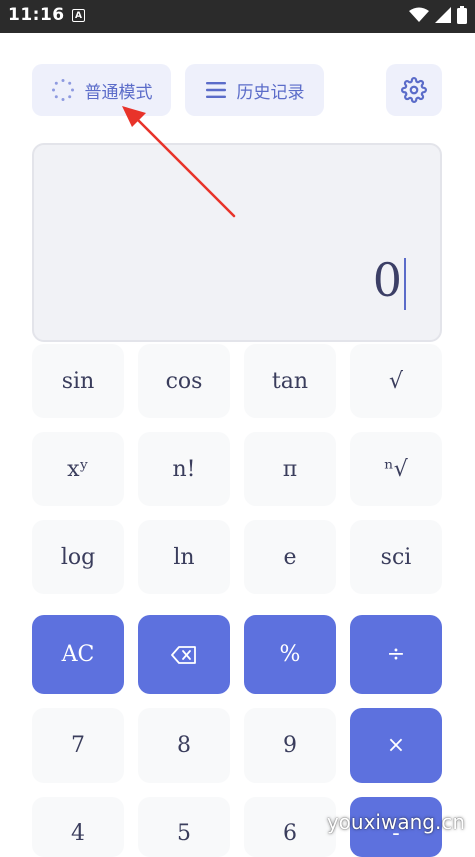  What do you see at coordinates (184, 557) in the screenshot?
I see `key-ln: ln` at bounding box center [184, 557].